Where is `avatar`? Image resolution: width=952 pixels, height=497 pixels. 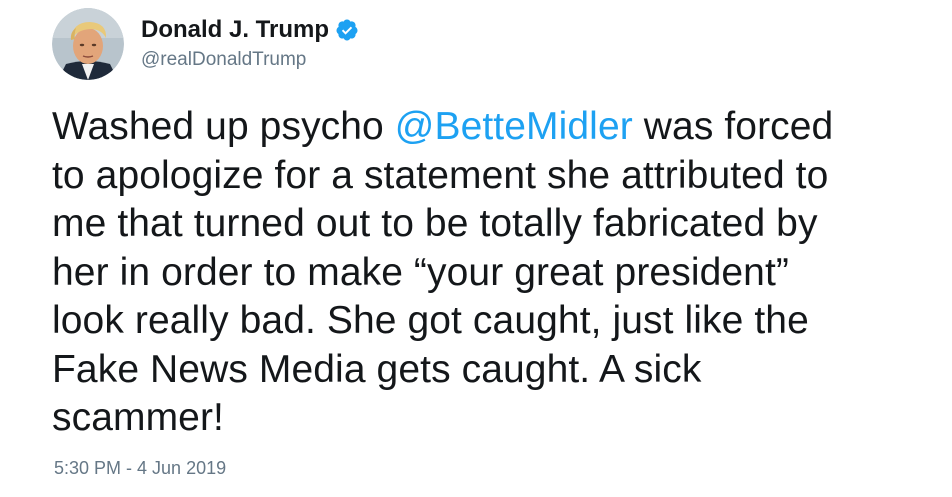
avatar is located at coordinates (88, 44).